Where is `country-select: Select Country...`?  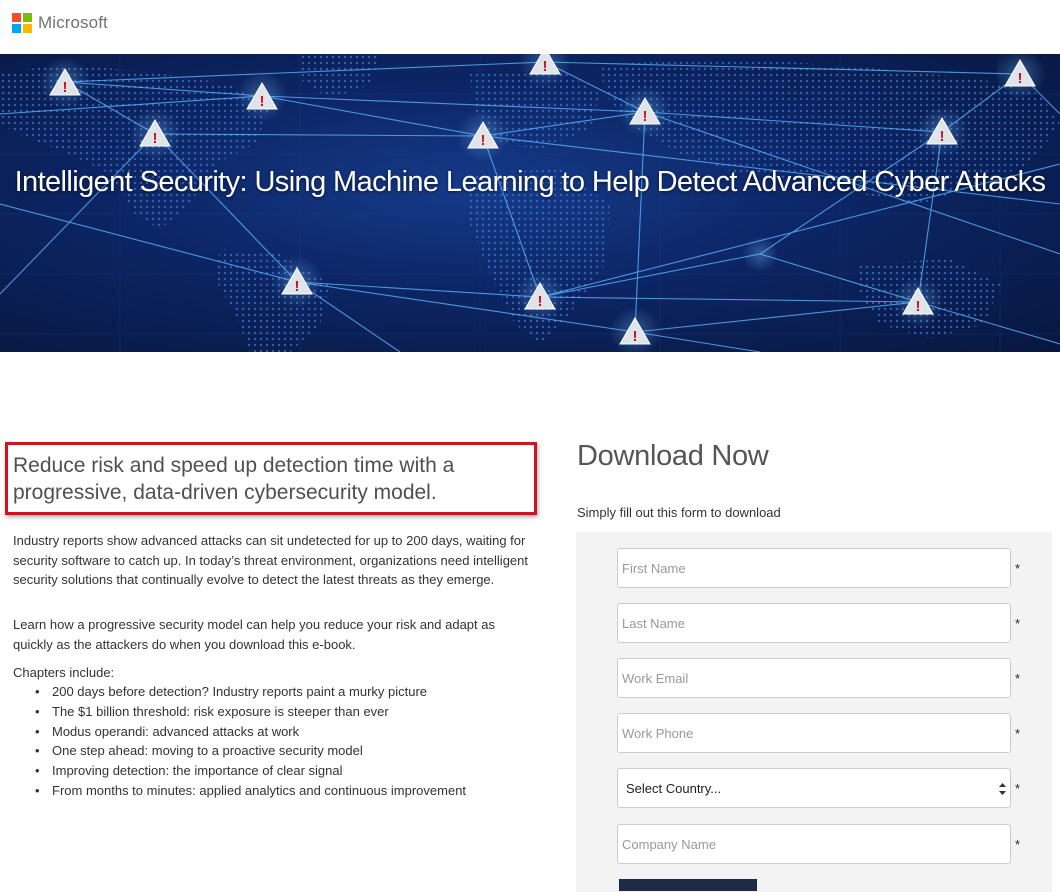 country-select: Select Country... is located at coordinates (814, 788).